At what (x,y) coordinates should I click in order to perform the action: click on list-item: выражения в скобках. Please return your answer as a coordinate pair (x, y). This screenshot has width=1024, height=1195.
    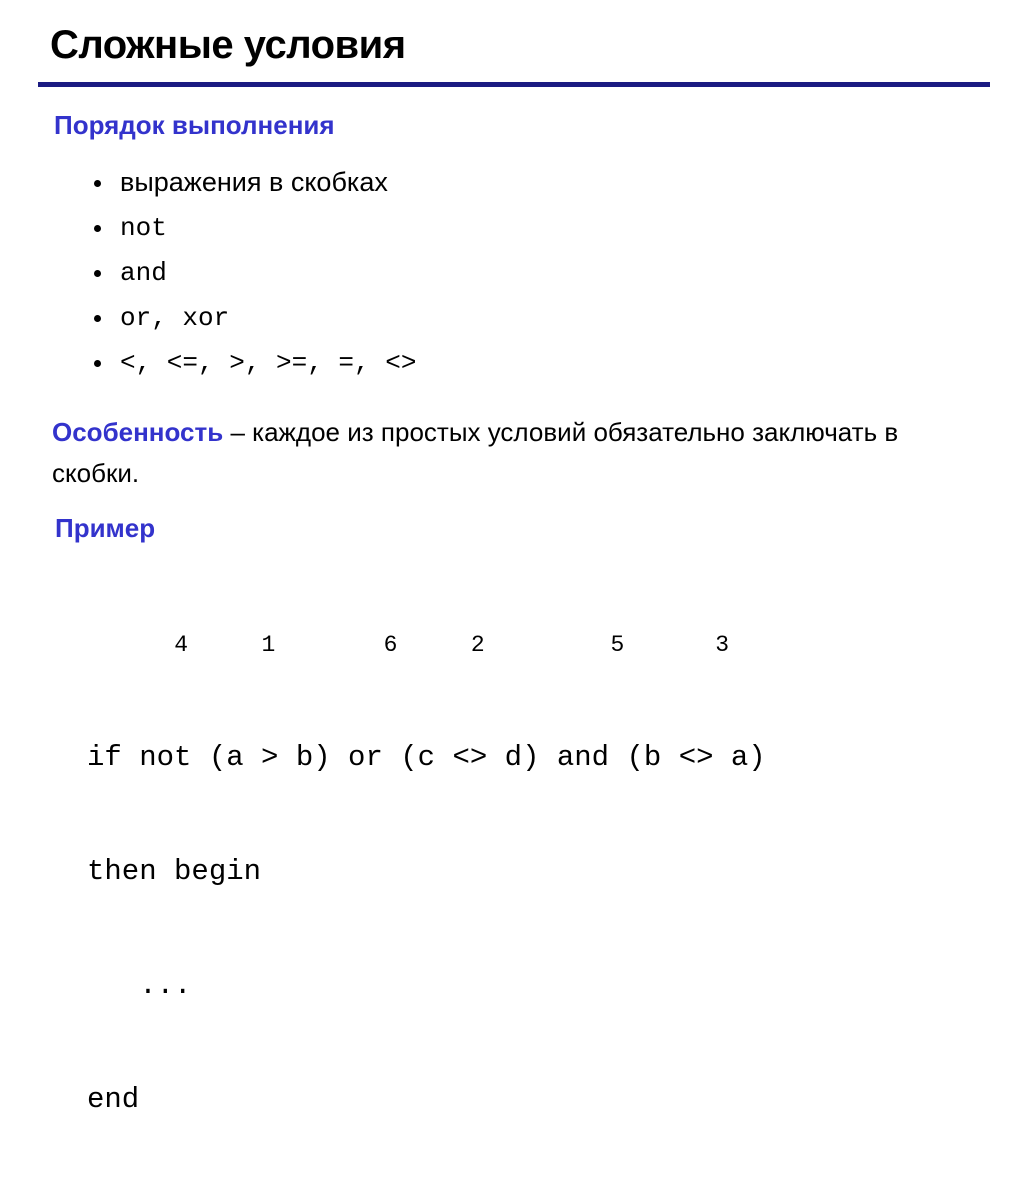
    Looking at the image, I should click on (252, 182).